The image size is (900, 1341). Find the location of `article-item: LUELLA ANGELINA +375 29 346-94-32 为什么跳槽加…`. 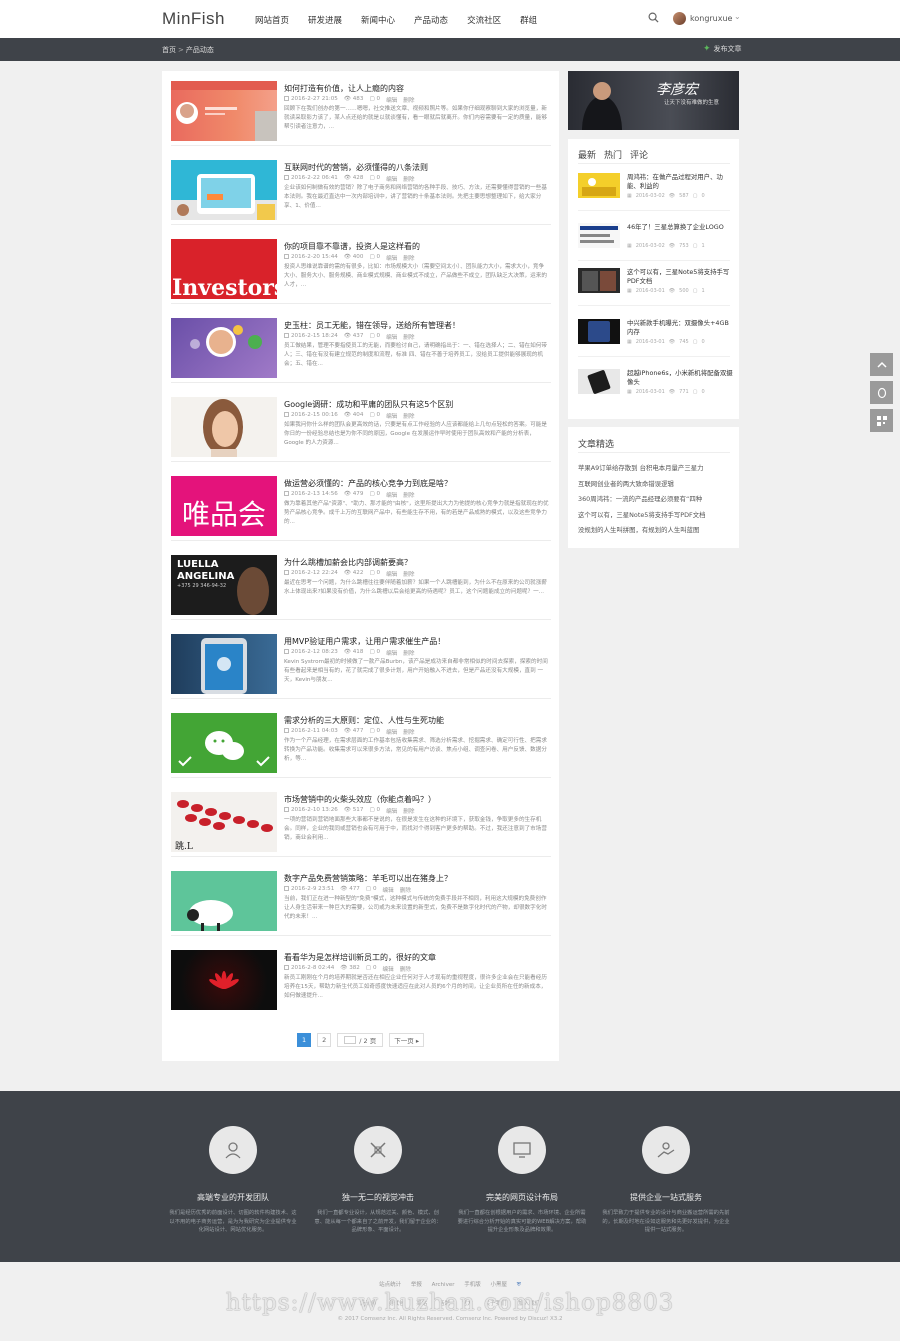

article-item: LUELLA ANGELINA +375 29 346-94-32 为什么跳槽加… is located at coordinates (361, 584).